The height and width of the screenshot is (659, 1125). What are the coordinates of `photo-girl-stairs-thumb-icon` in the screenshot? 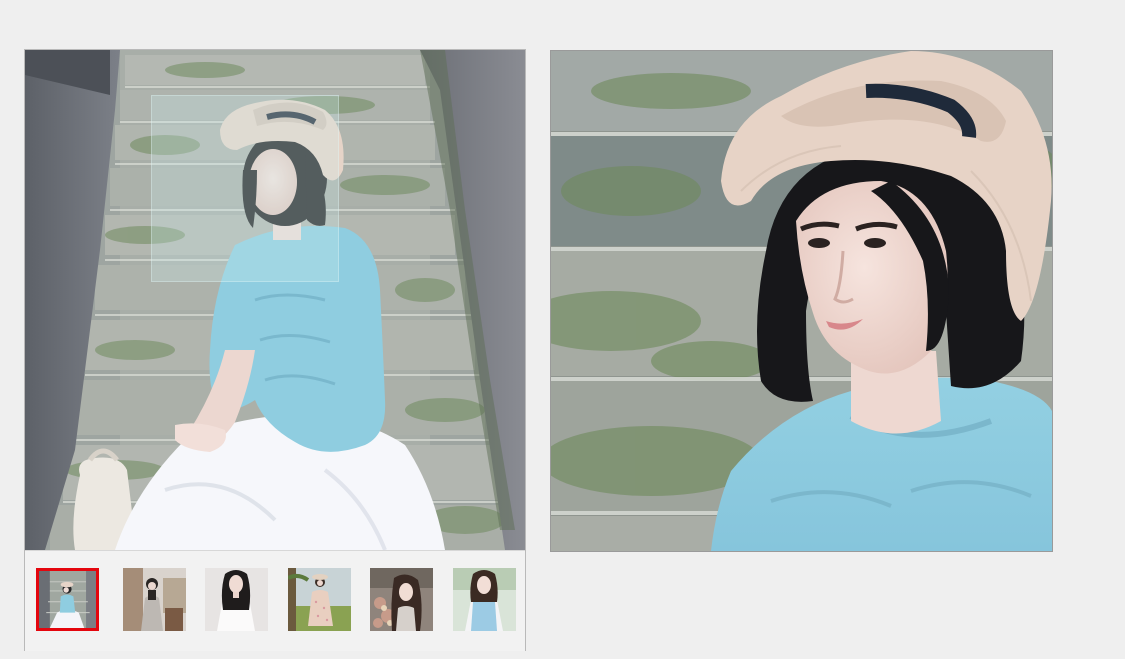 It's located at (67, 599).